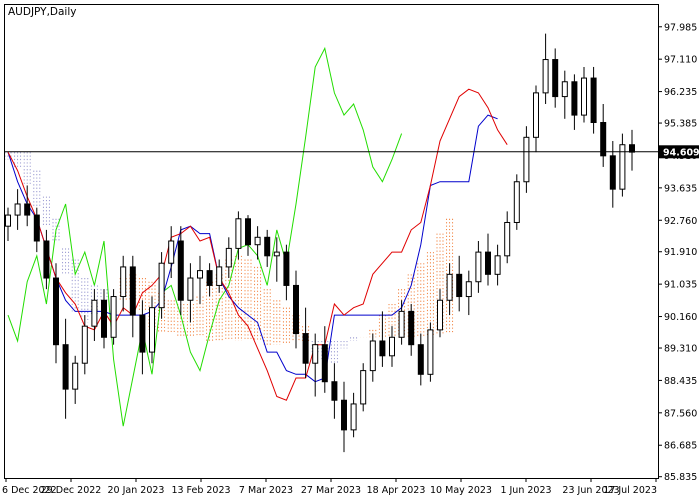 The image size is (700, 500). What do you see at coordinates (680, 124) in the screenshot?
I see `y-tick-label: 95.385` at bounding box center [680, 124].